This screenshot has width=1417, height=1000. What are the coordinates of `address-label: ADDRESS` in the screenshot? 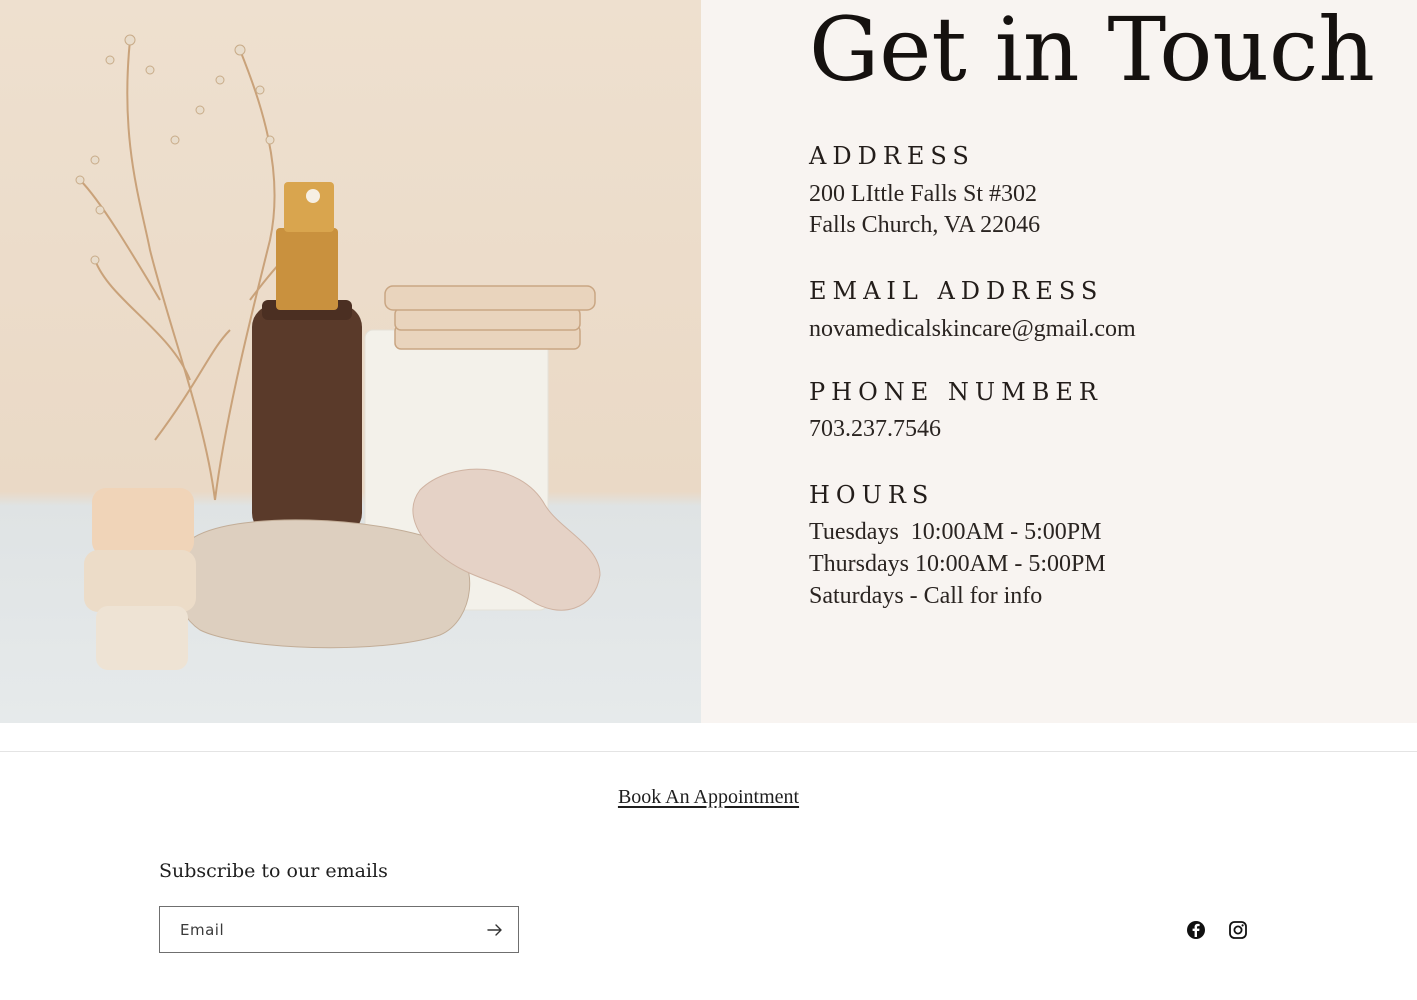 It's located at (892, 156).